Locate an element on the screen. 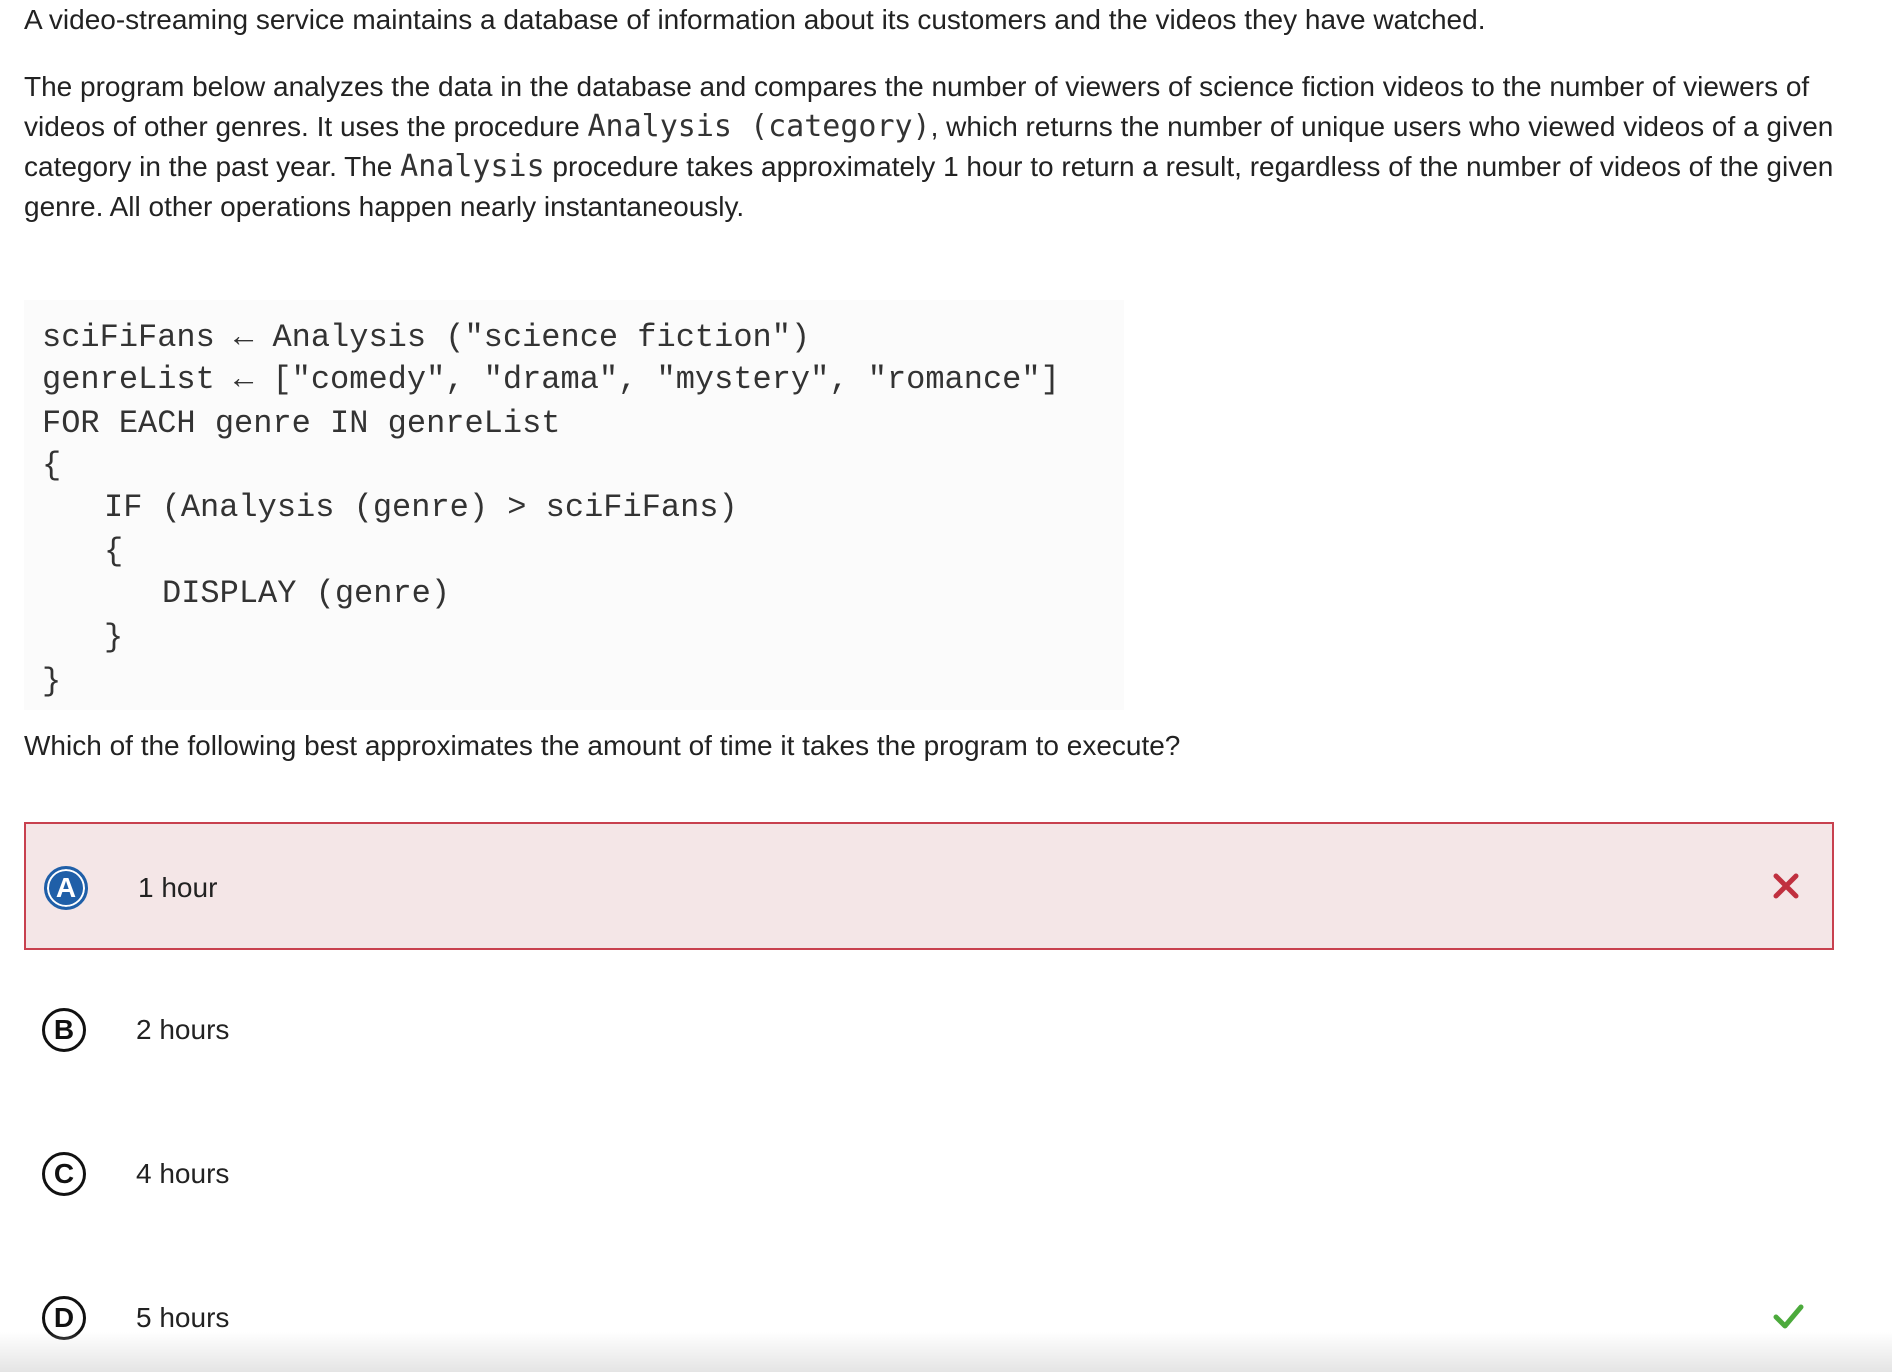 This screenshot has height=1372, width=1892. option-b: B 2 hours is located at coordinates (929, 1030).